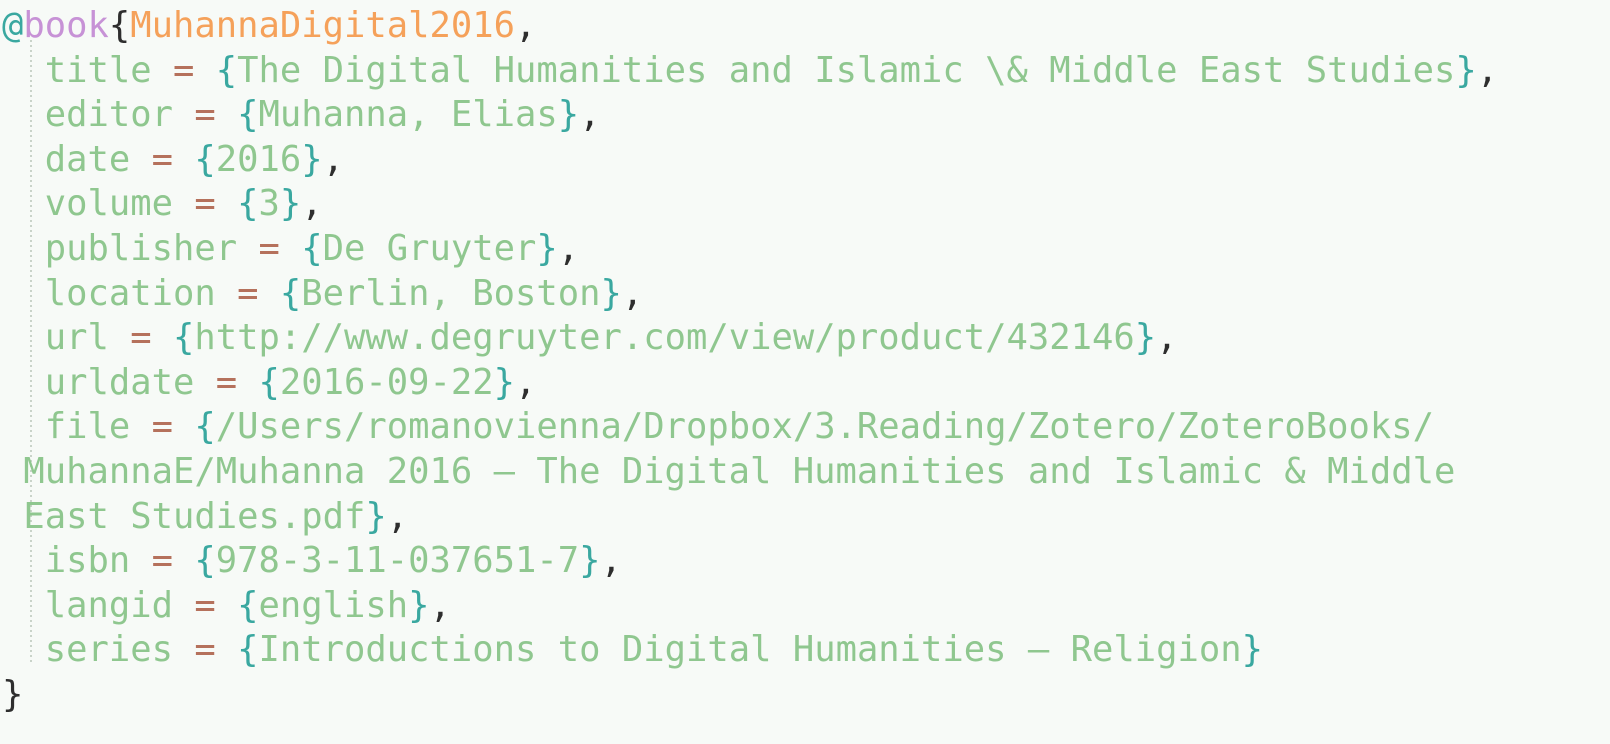 The image size is (1610, 744). What do you see at coordinates (88, 426) in the screenshot?
I see `field-name-file: file` at bounding box center [88, 426].